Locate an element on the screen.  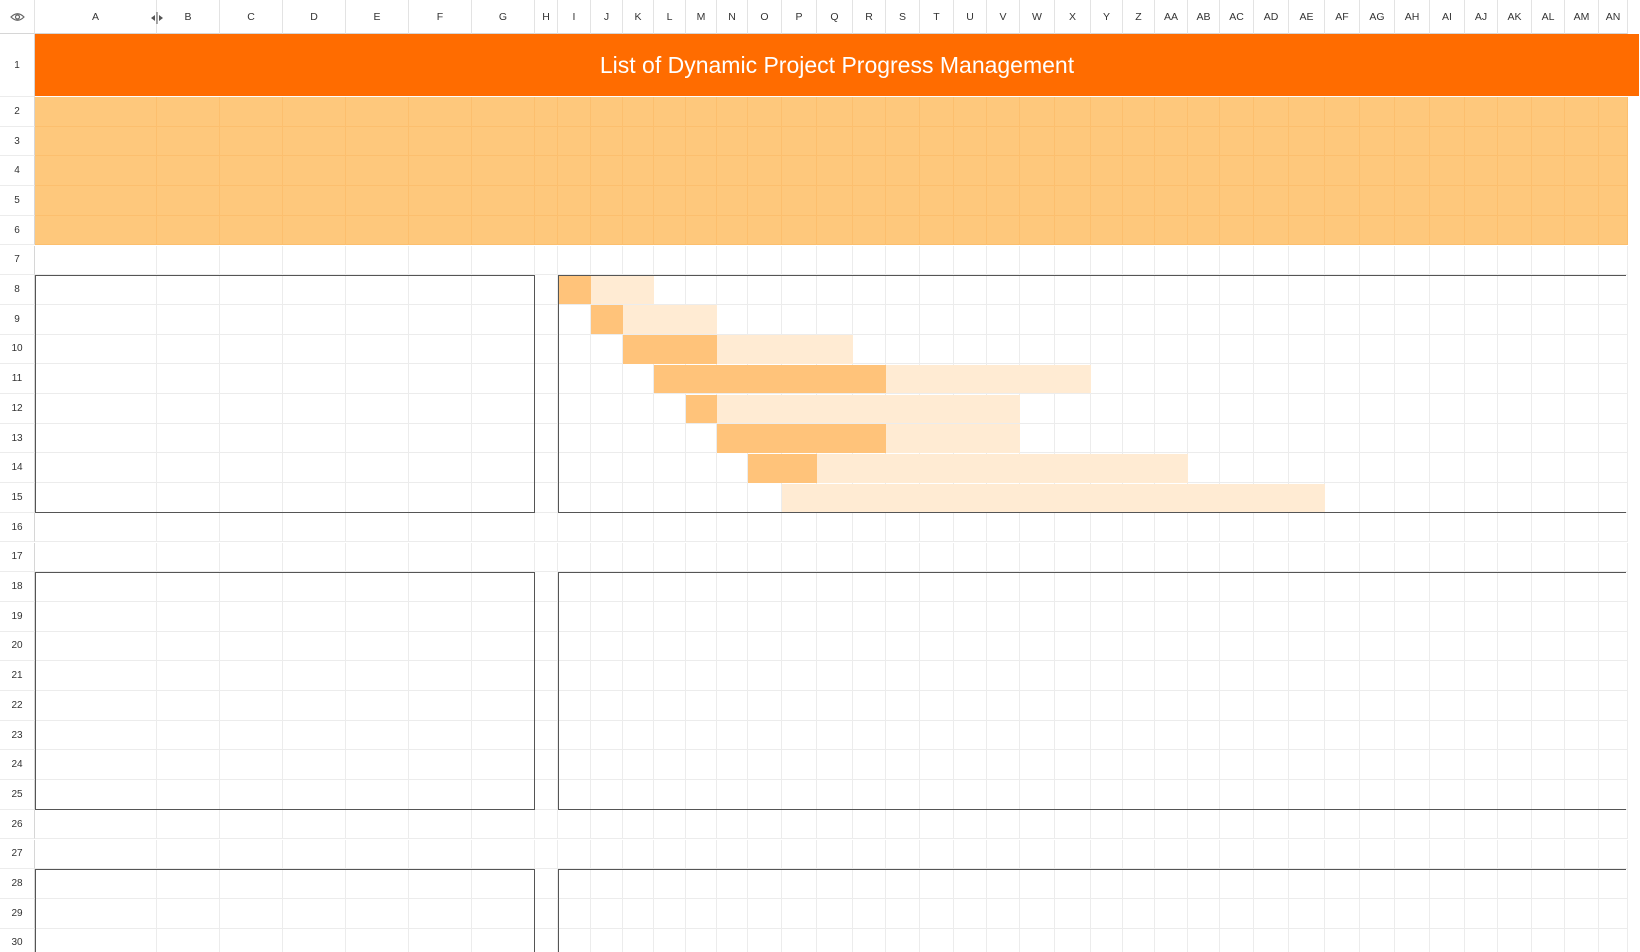
cell-aj2 is located at coordinates (1481, 112).